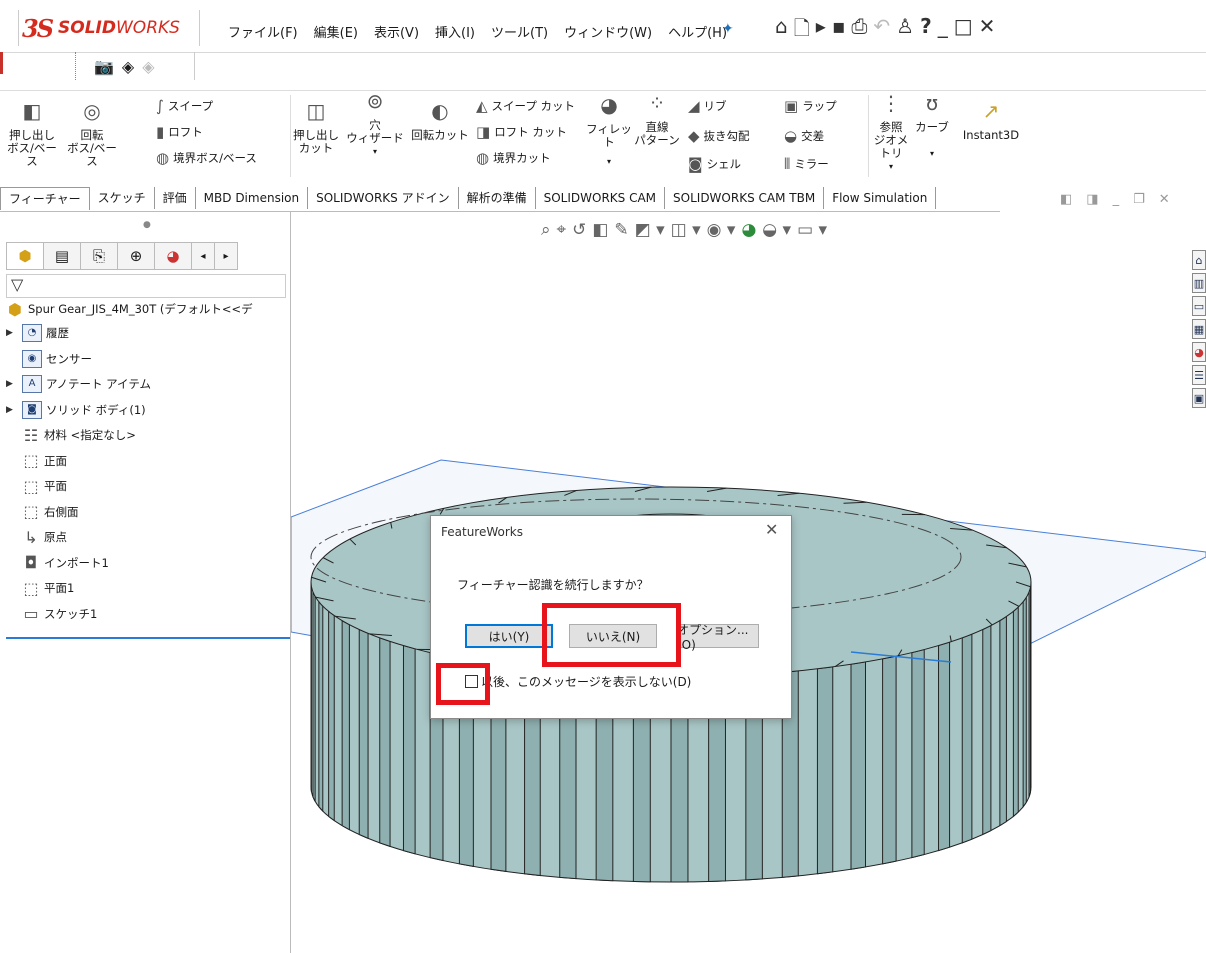 This screenshot has width=1206, height=953. I want to click on render-icon: ◈, so click(128, 66).